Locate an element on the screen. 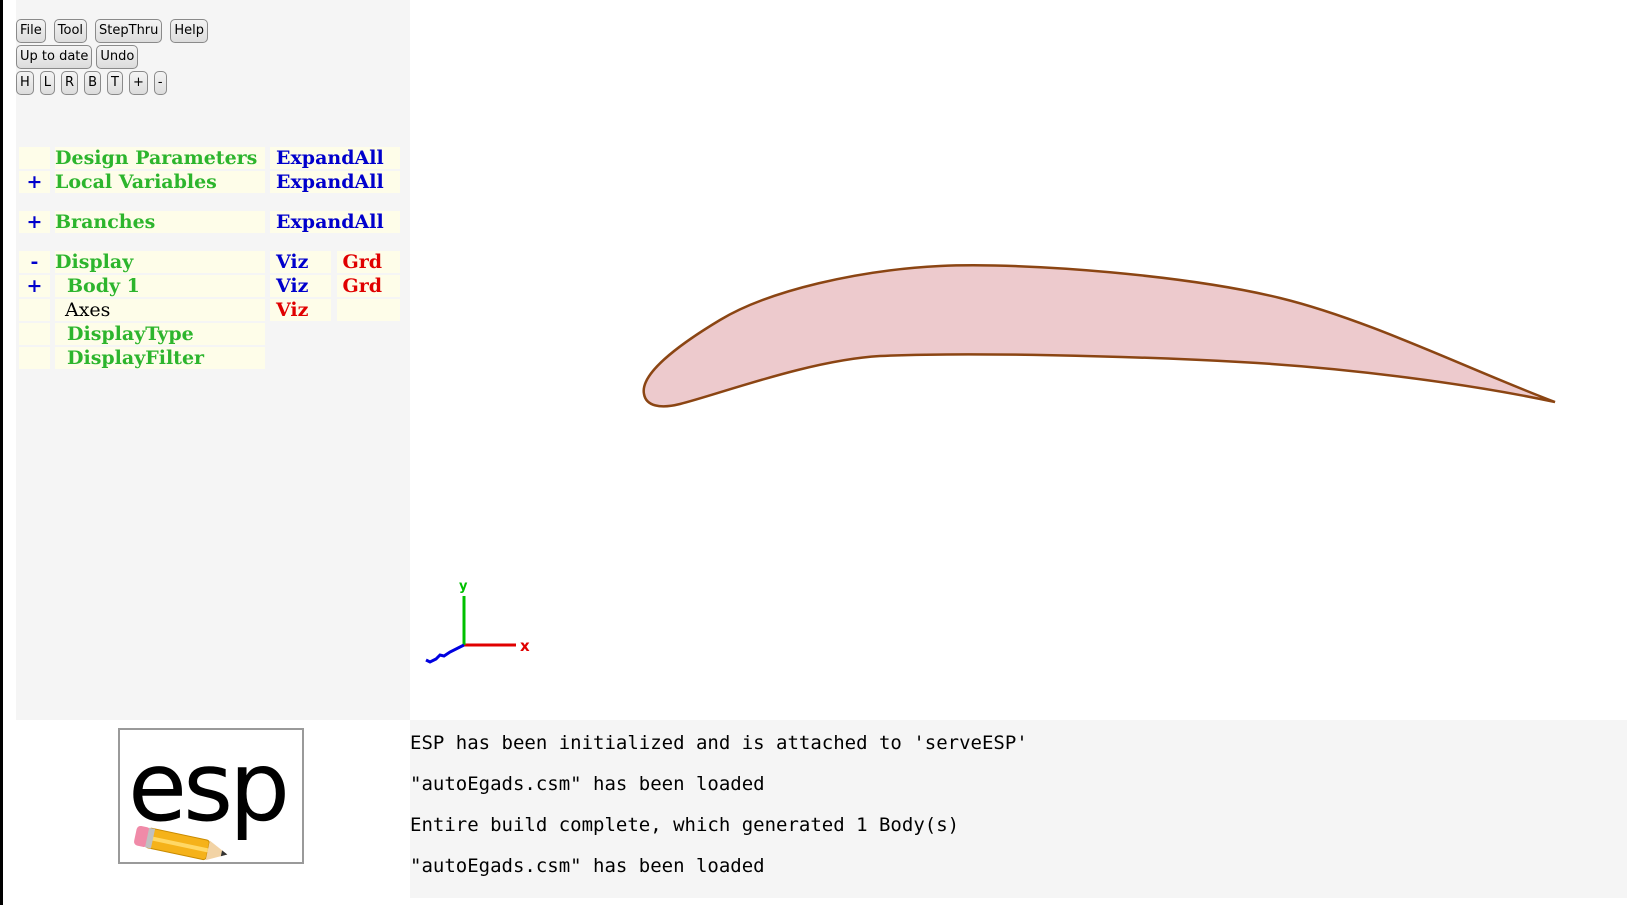 The width and height of the screenshot is (1627, 905). tree-label-axes: Axes is located at coordinates (160, 310).